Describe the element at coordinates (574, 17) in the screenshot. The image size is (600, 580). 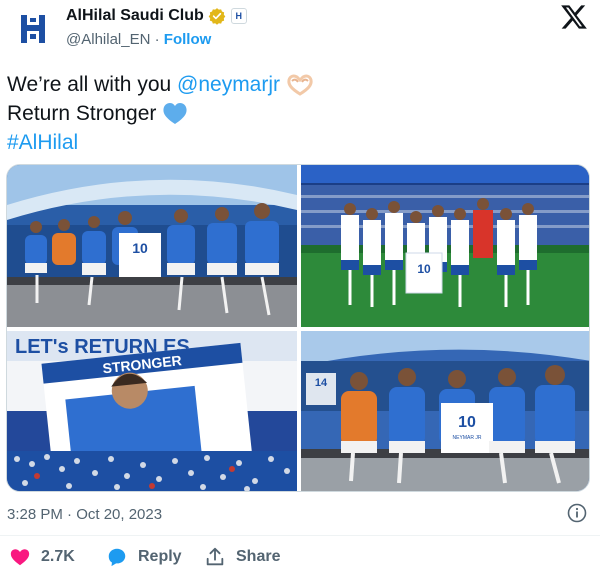
I see `x-logo-icon` at that location.